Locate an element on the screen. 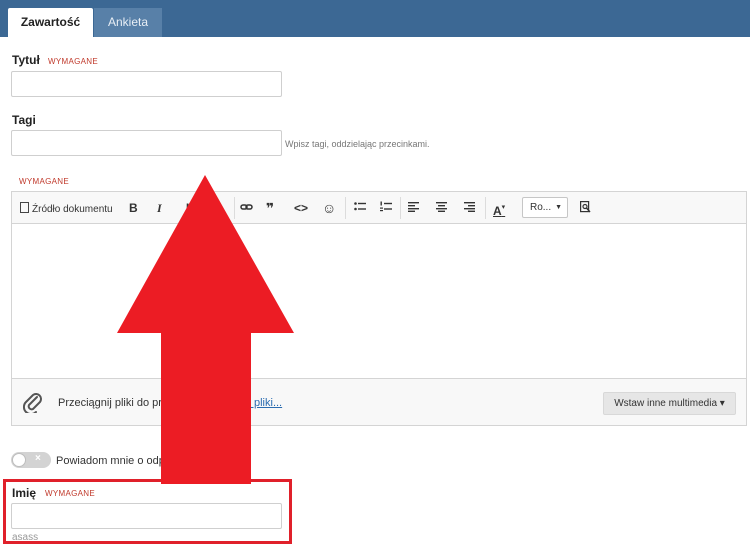 The height and width of the screenshot is (545, 750). close-icon: × is located at coordinates (38, 458).